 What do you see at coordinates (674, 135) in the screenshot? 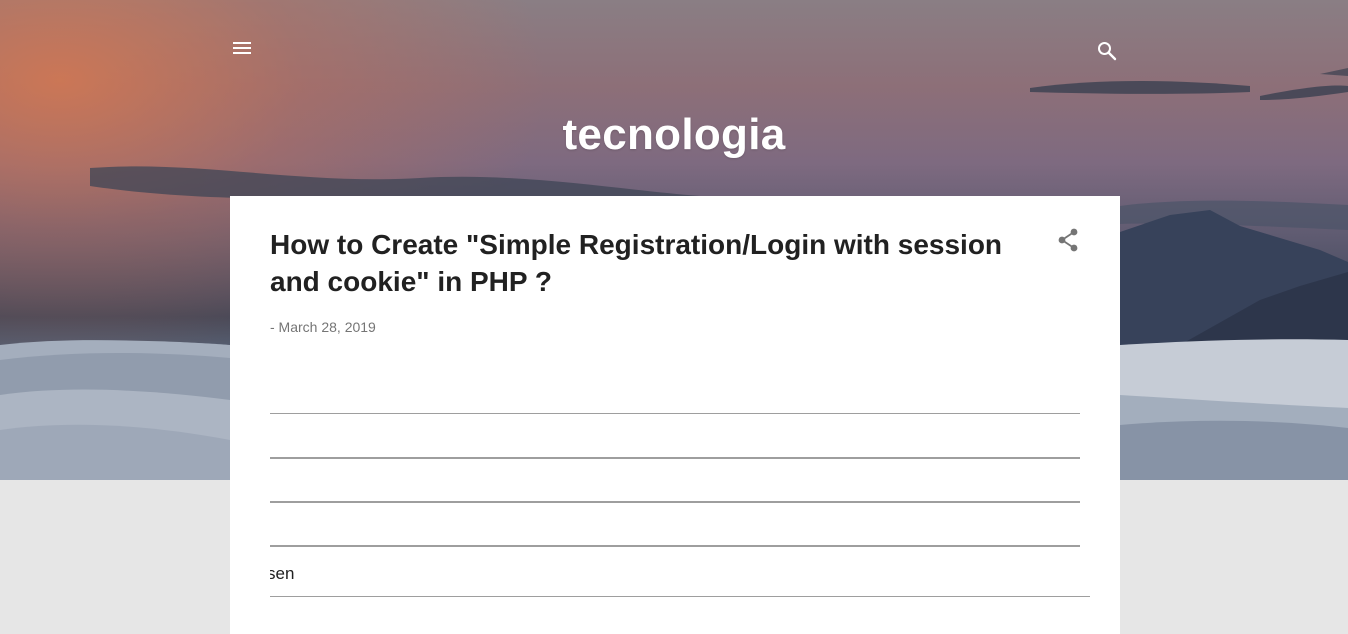
I see `blog-title: tecnologia` at bounding box center [674, 135].